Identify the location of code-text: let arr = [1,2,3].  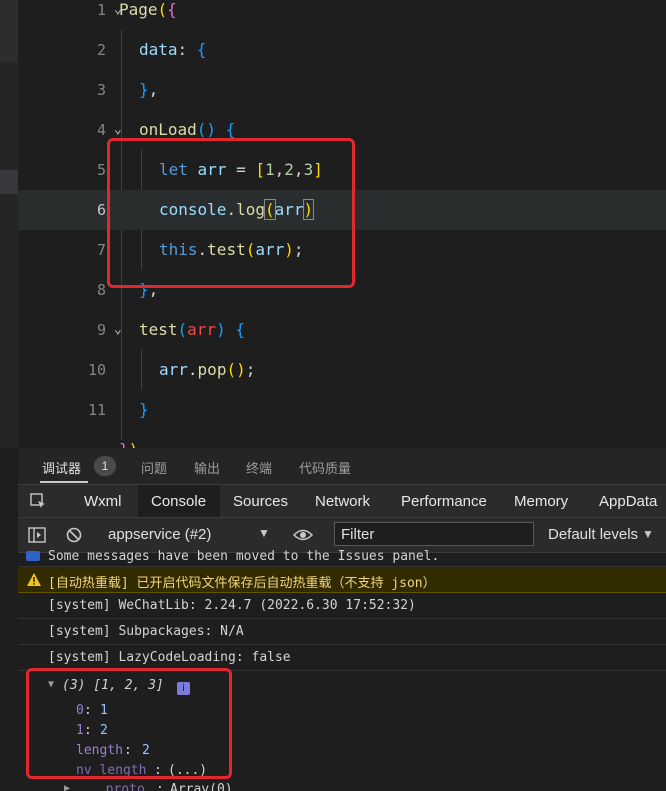
(241, 169).